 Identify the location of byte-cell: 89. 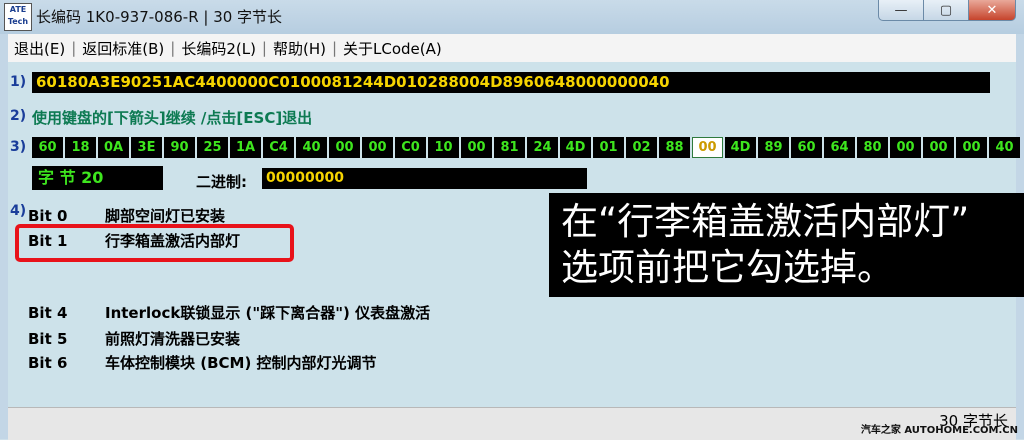
(773, 147).